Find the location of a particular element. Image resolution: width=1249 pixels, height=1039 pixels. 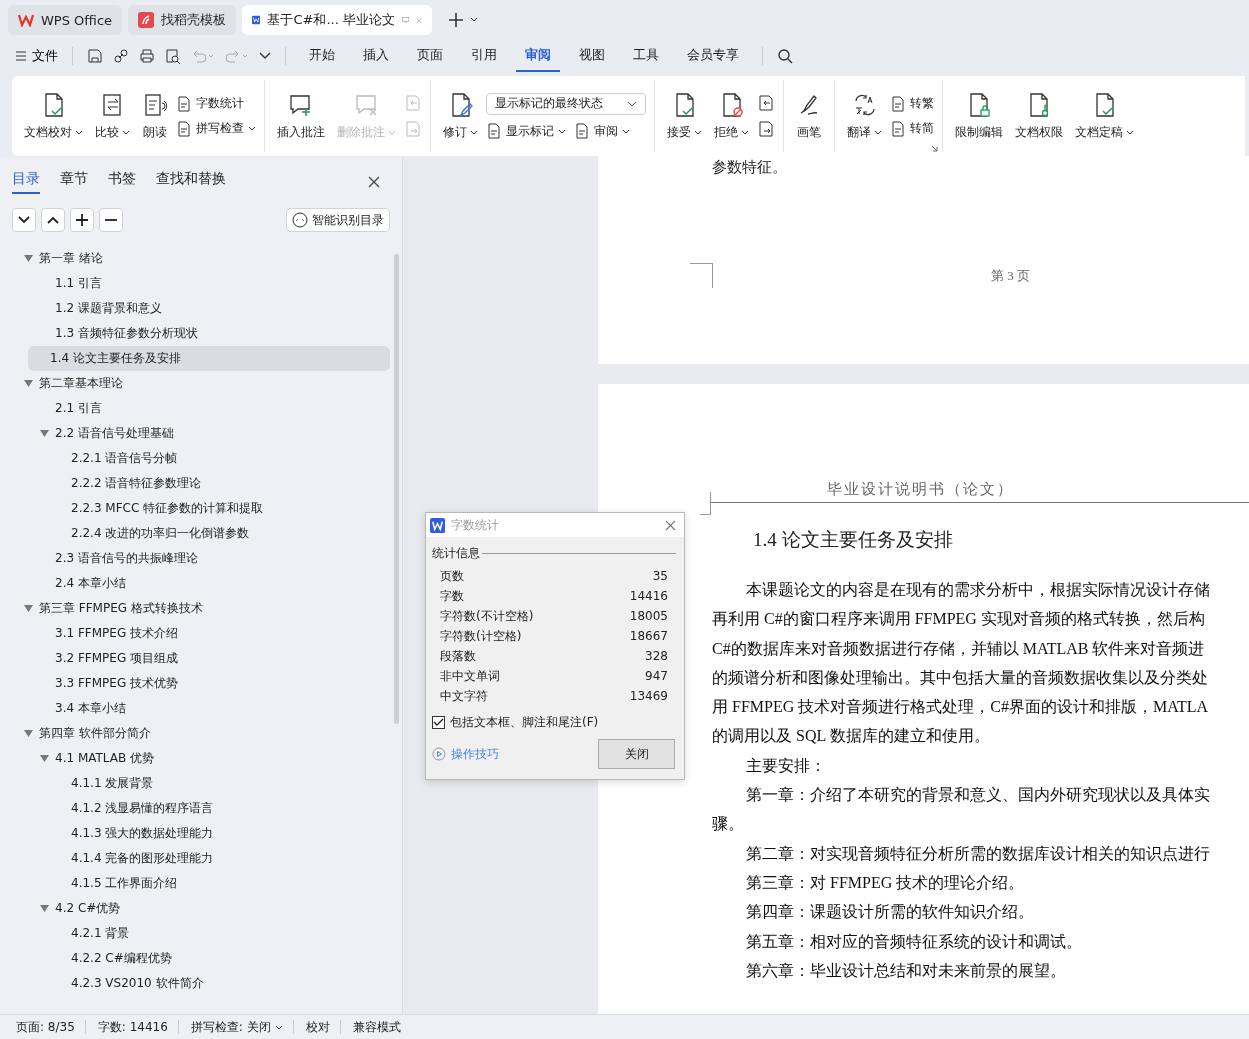

ribbon-button: 拒绝 is located at coordinates (731, 116).